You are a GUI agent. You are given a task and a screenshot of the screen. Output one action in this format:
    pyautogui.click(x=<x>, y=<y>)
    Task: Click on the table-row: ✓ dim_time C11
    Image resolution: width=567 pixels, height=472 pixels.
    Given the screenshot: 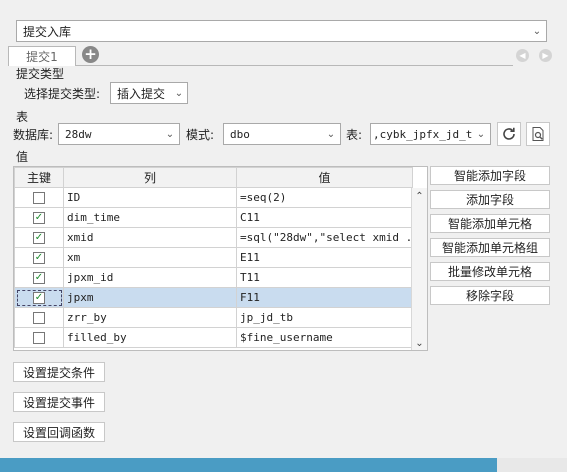 What is the action you would take?
    pyautogui.click(x=213, y=217)
    